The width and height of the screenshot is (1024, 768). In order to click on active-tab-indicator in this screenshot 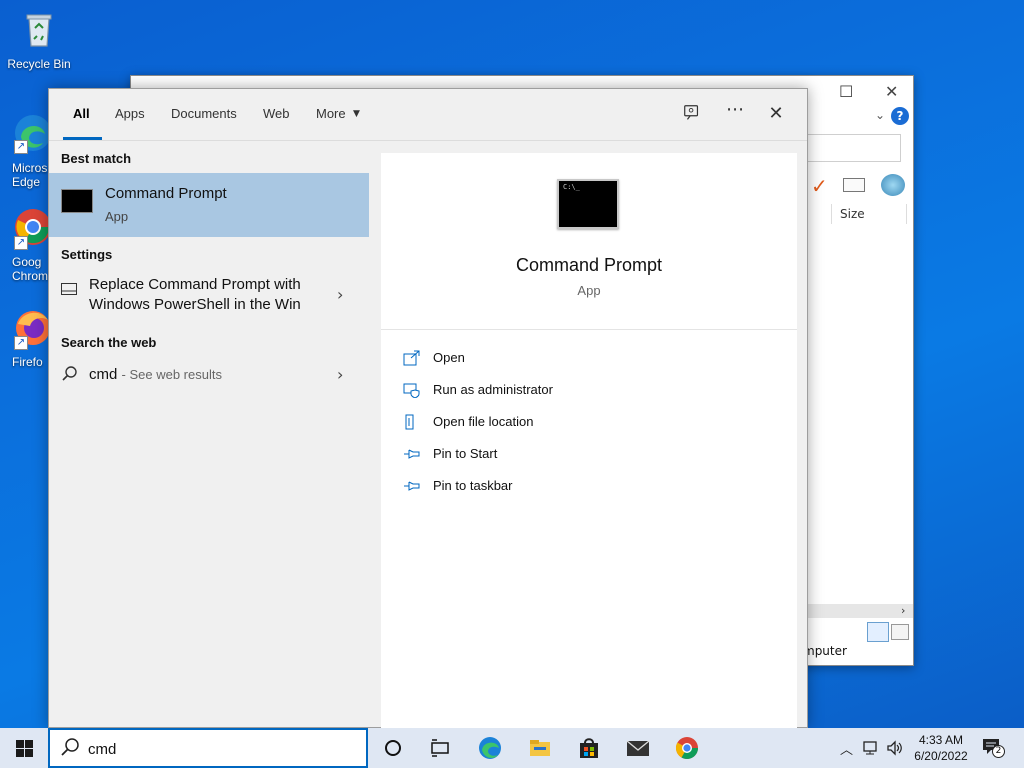, I will do `click(82, 138)`.